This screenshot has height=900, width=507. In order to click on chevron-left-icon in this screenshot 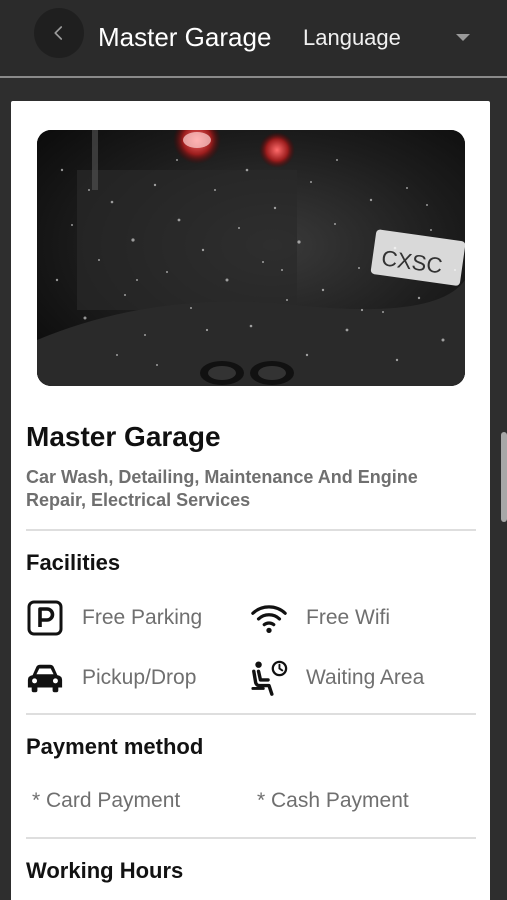, I will do `click(58, 33)`.